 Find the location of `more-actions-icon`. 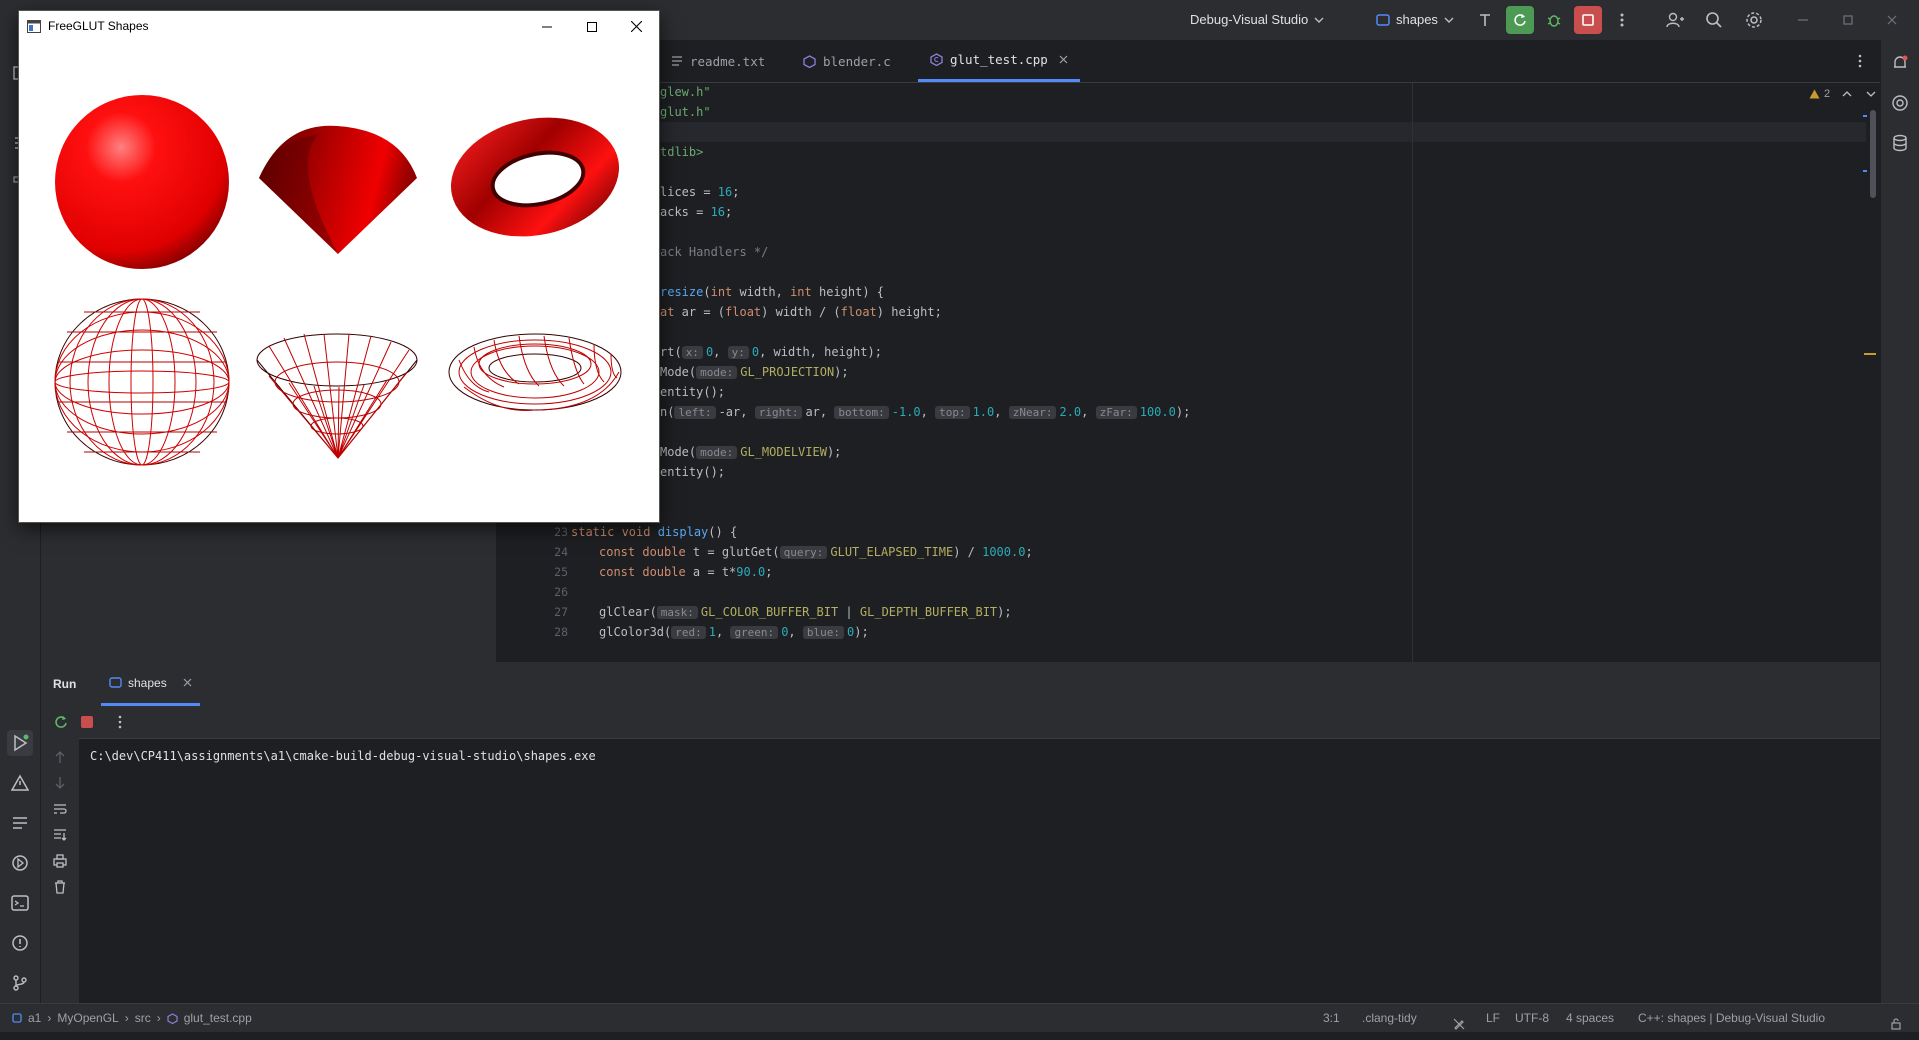

more-actions-icon is located at coordinates (1622, 20).